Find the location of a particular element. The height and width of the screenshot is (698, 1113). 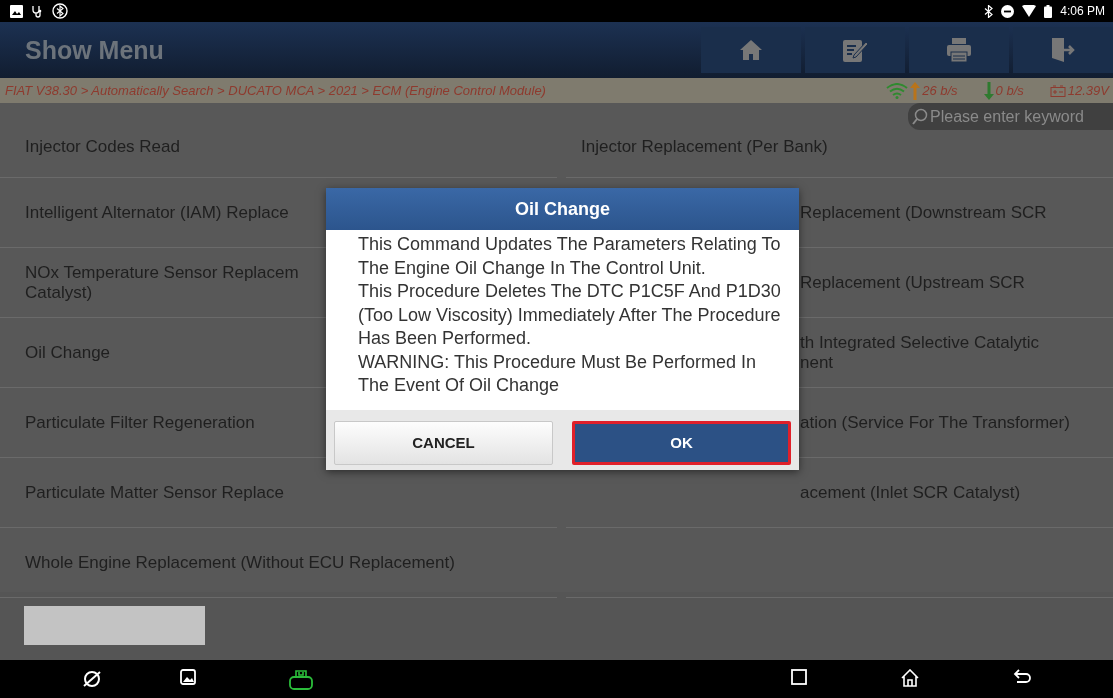

square-icon is located at coordinates (799, 677).